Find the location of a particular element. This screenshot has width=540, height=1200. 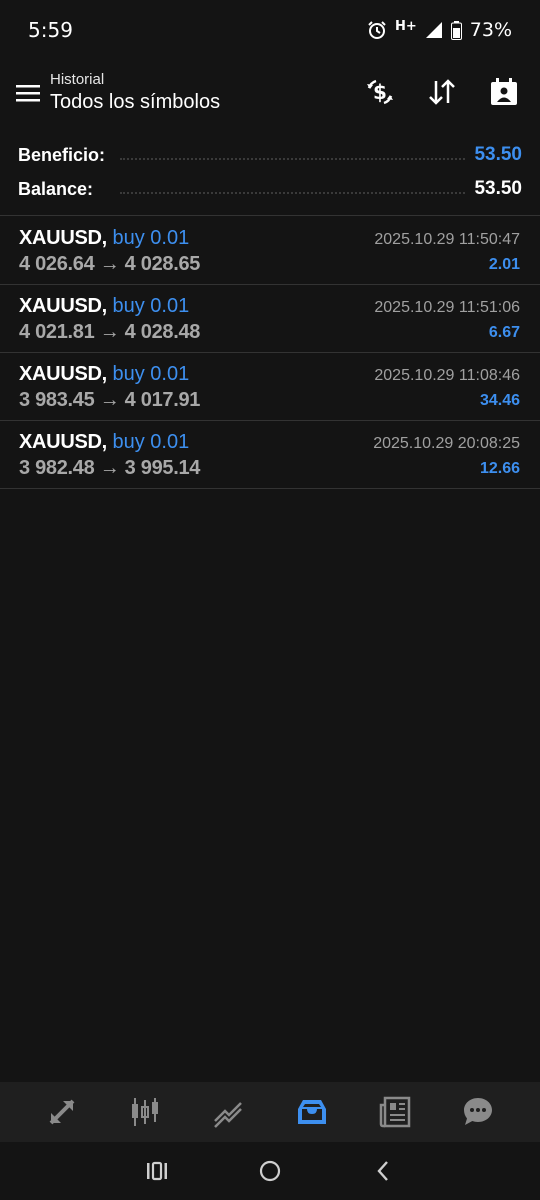

alarm-icon is located at coordinates (377, 30).